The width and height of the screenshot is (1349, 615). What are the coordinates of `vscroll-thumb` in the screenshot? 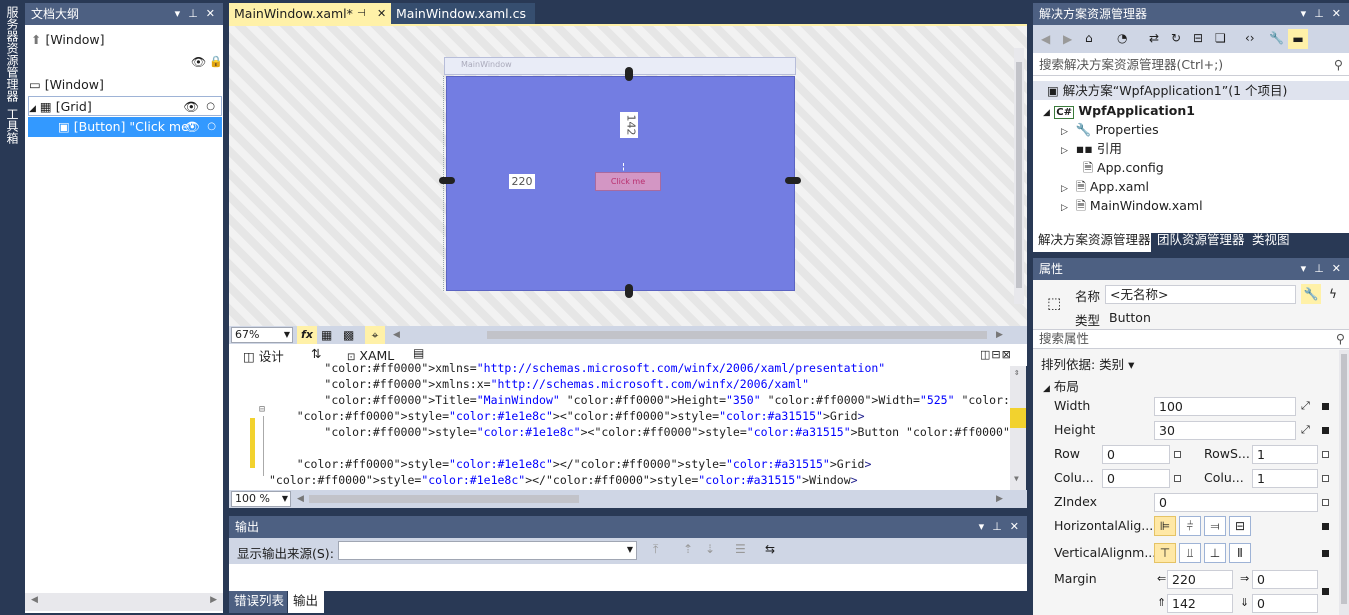 It's located at (1344, 479).